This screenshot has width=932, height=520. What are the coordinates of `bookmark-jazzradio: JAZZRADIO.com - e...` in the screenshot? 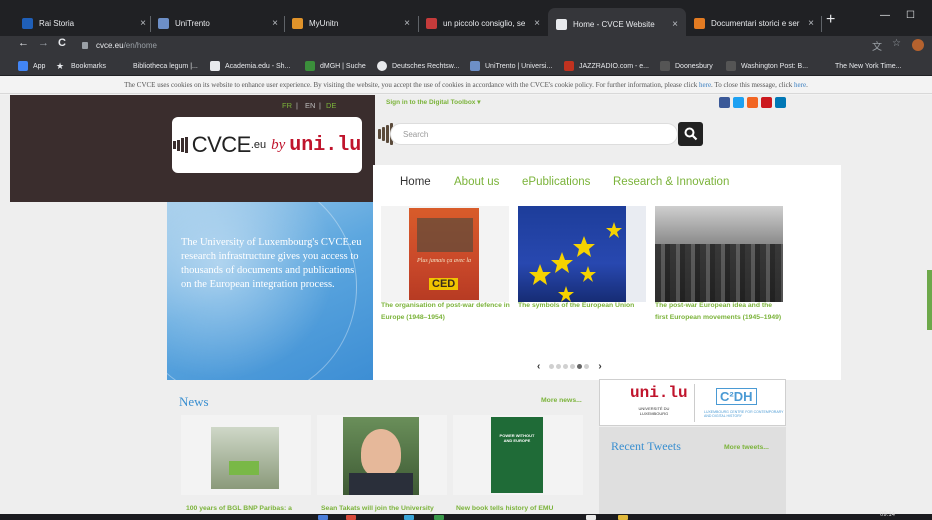 It's located at (606, 66).